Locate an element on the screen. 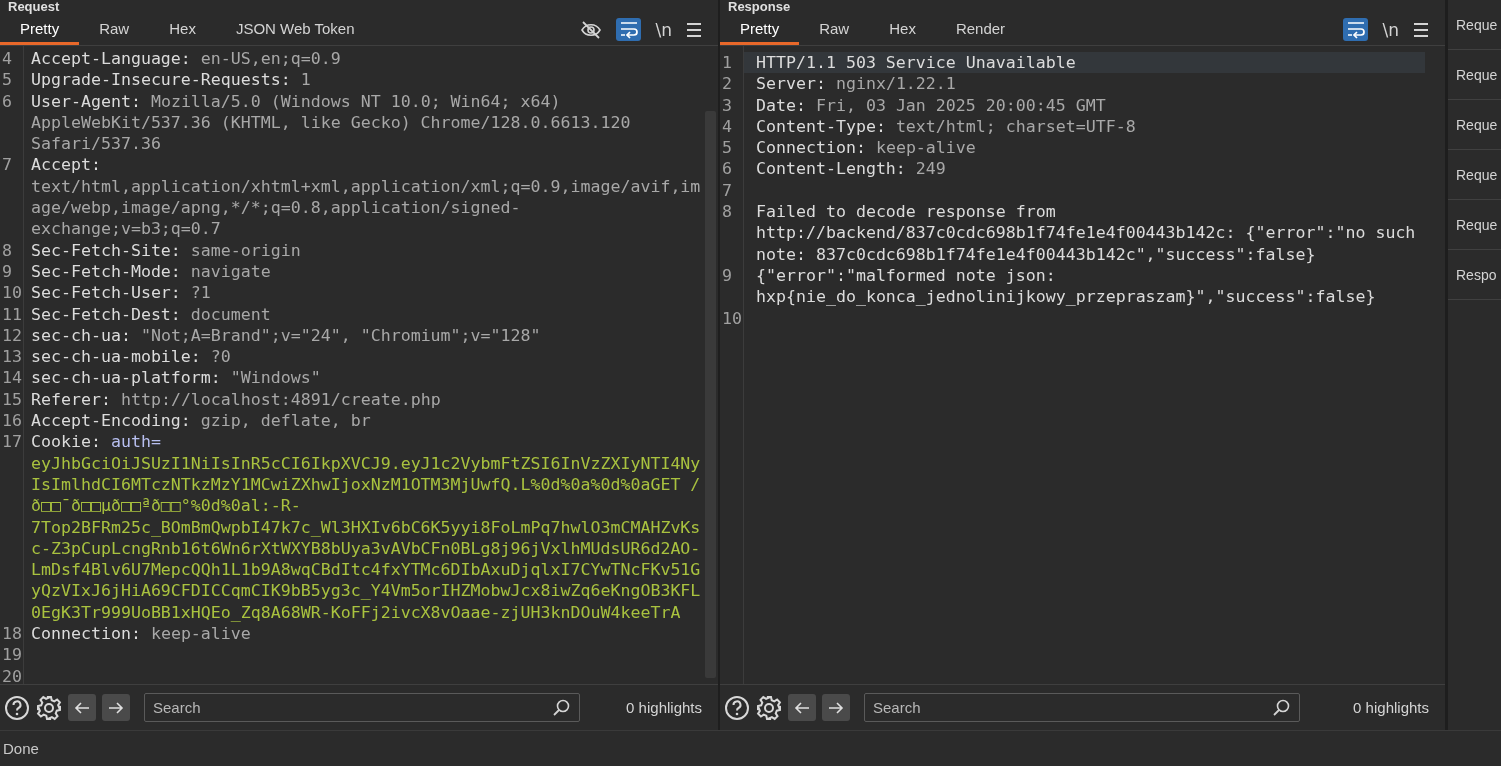 This screenshot has height=766, width=1501. status-text: Done is located at coordinates (20, 748).